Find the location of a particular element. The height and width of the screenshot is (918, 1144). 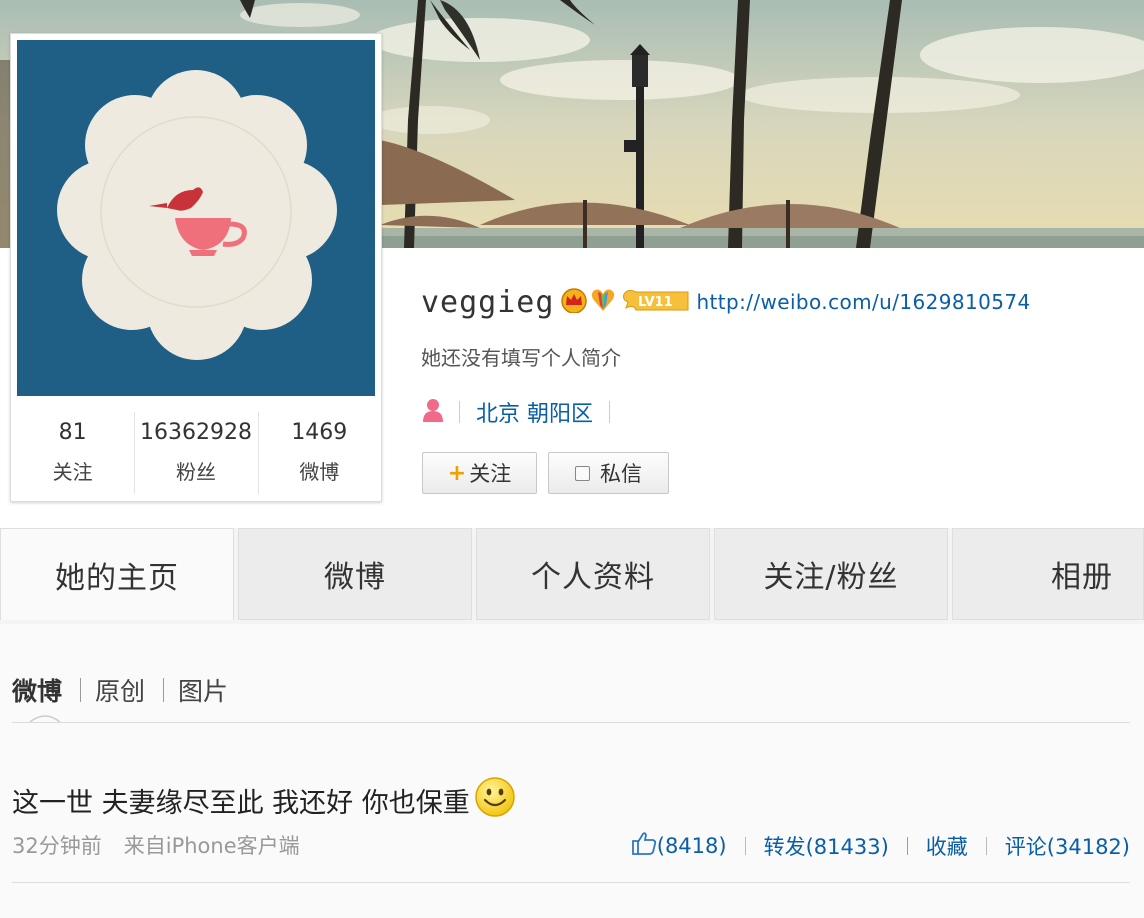

post-content: 这一世 夫妻缘尽至此 我还好 你也保重 is located at coordinates (241, 803).